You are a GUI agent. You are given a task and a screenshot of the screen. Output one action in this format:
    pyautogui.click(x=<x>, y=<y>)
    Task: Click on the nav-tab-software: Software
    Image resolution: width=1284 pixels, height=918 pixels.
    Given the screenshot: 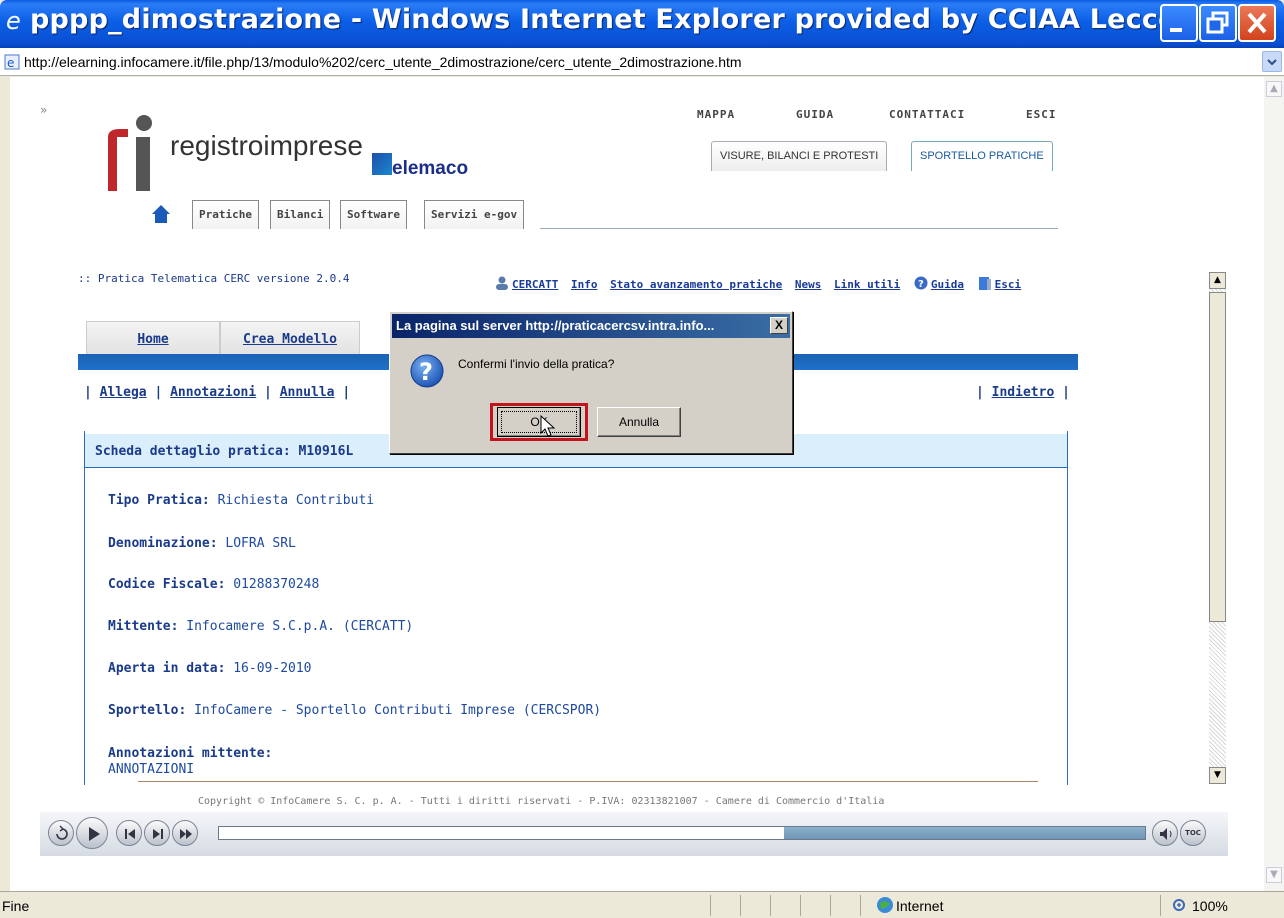 What is the action you would take?
    pyautogui.click(x=373, y=214)
    